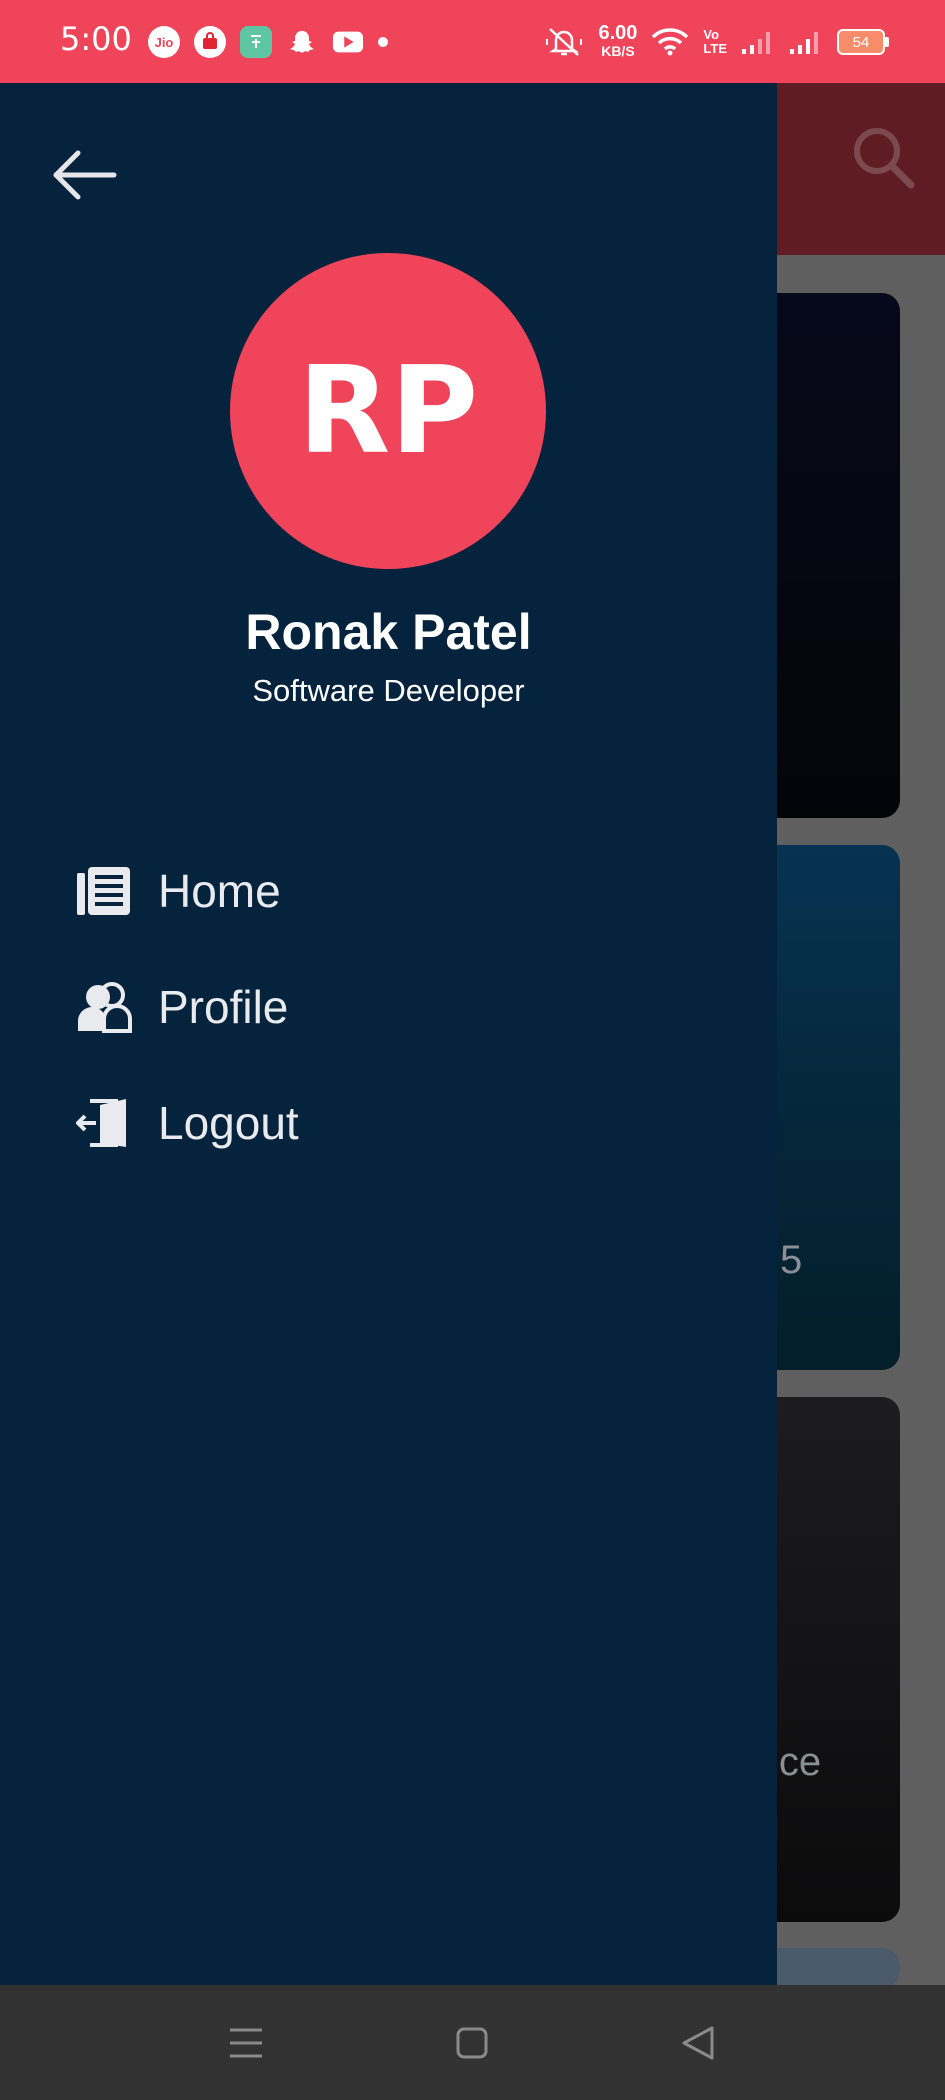 This screenshot has height=2100, width=945. Describe the element at coordinates (219, 891) in the screenshot. I see `menu-label: Home` at that location.